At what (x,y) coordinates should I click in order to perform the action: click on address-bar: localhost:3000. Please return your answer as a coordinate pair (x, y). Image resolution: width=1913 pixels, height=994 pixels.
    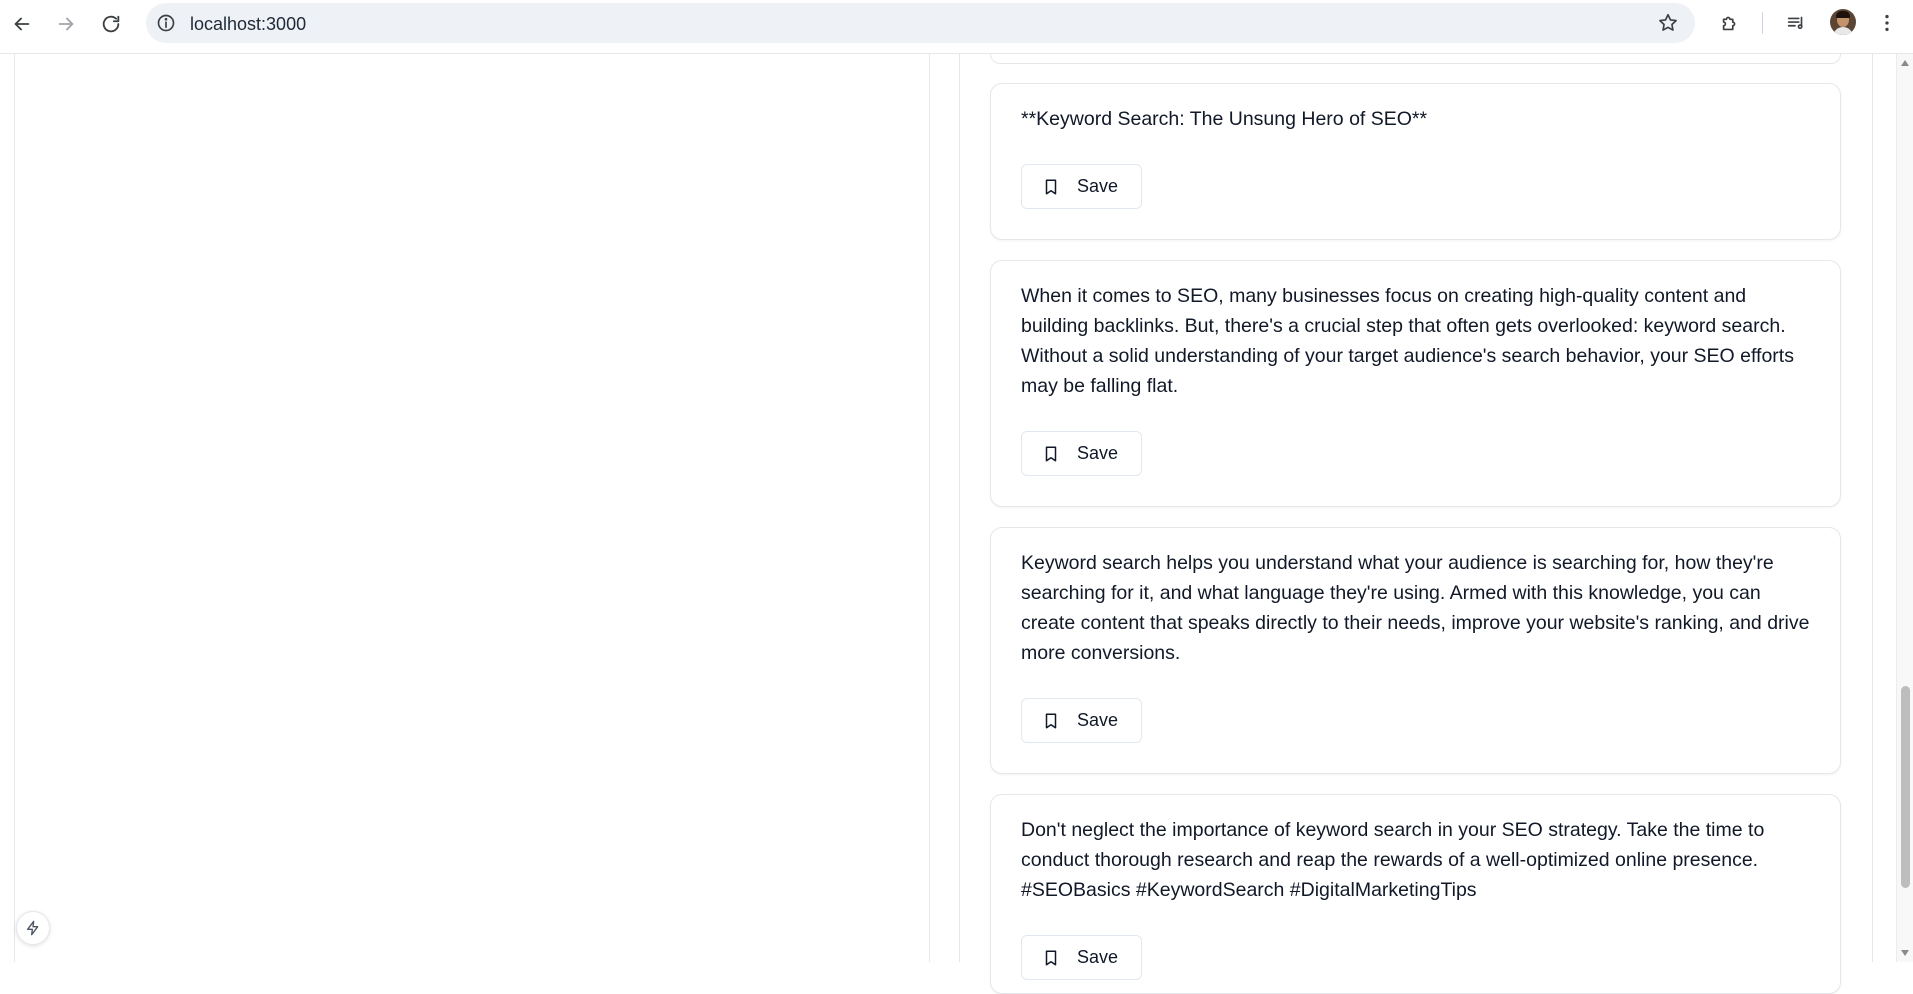
    Looking at the image, I should click on (920, 23).